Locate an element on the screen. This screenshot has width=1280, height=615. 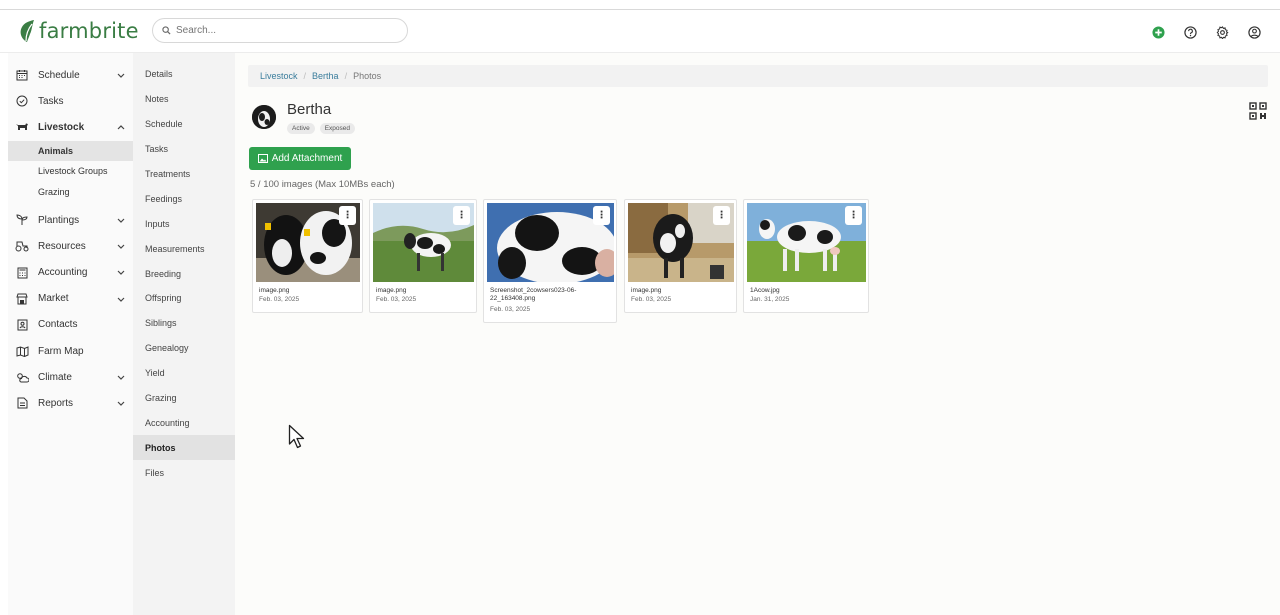
chevron-up-icon is located at coordinates (121, 127).